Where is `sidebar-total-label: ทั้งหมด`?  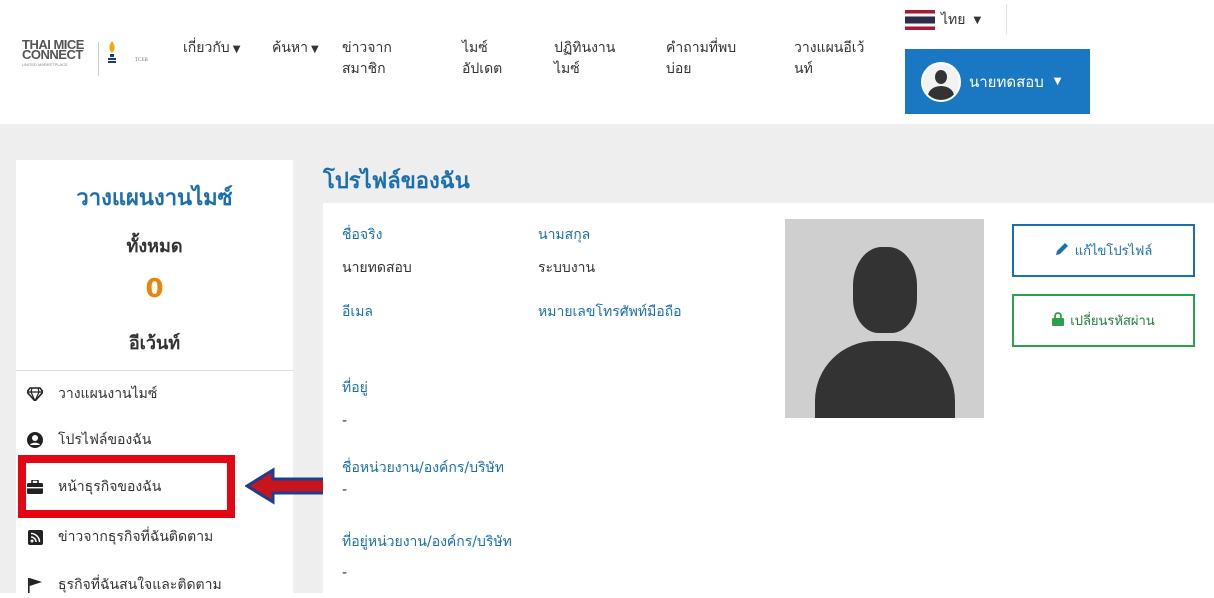
sidebar-total-label: ทั้งหมด is located at coordinates (154, 246).